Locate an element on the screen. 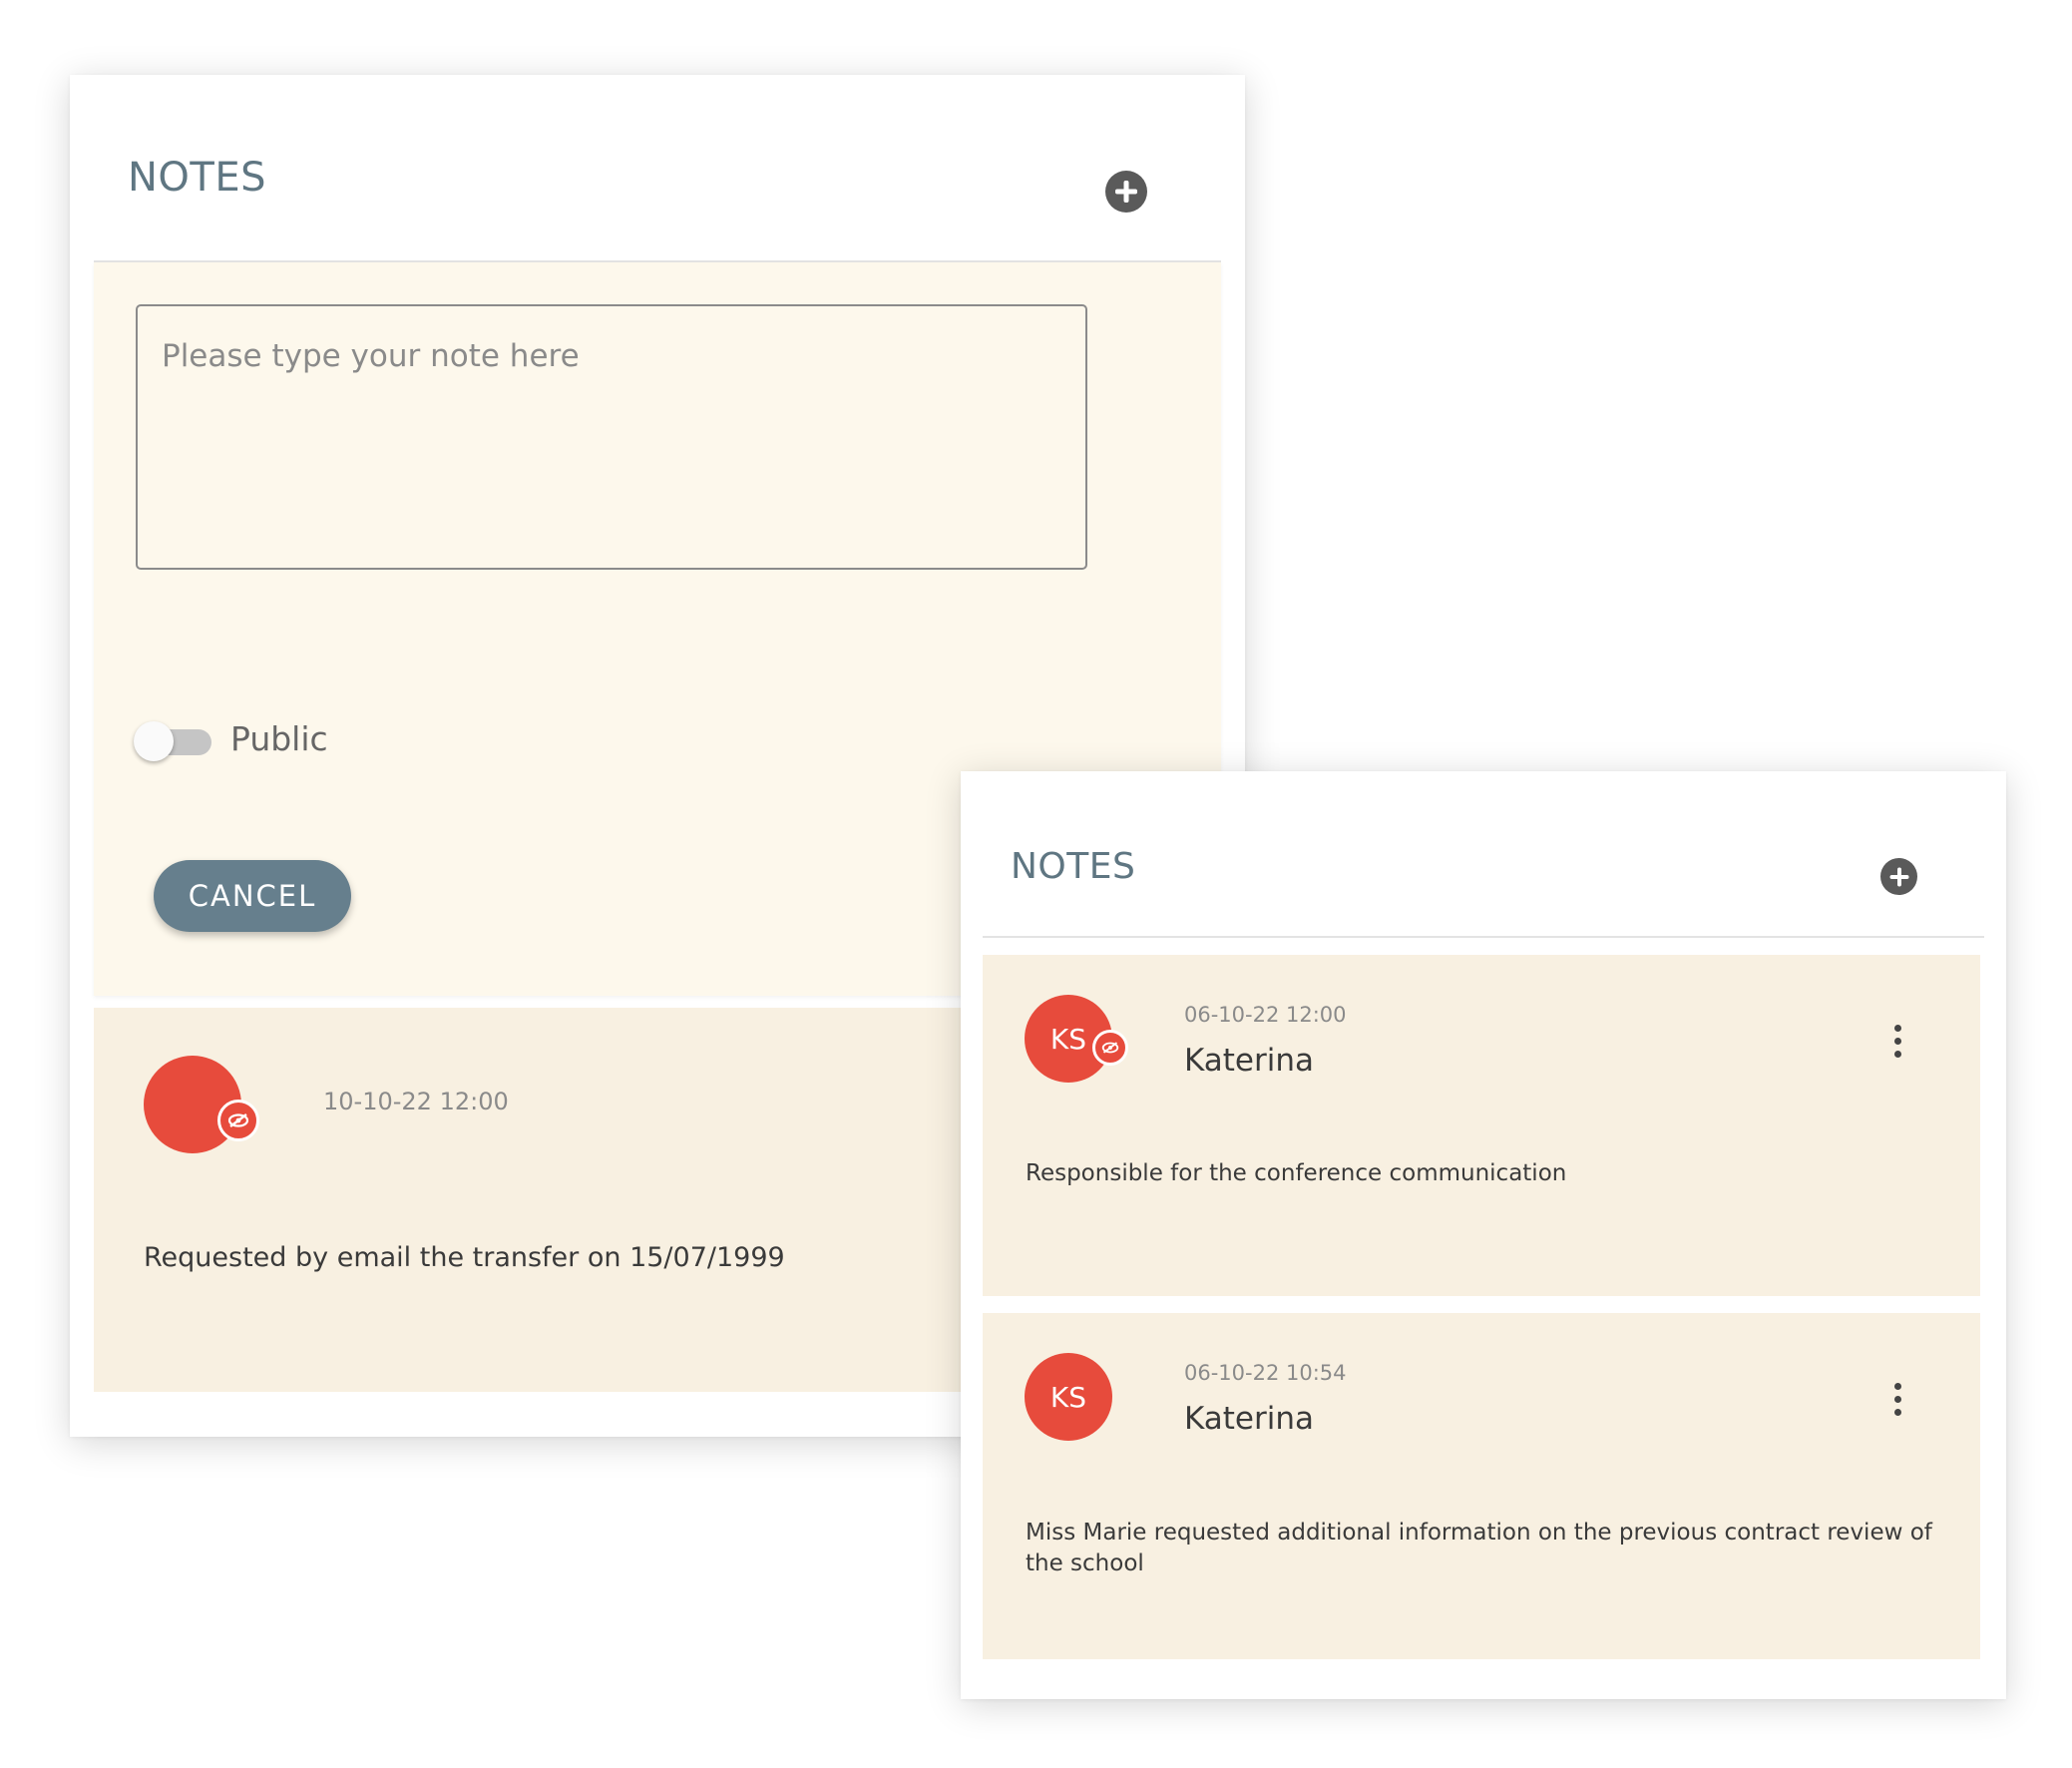  divider is located at coordinates (1483, 937).